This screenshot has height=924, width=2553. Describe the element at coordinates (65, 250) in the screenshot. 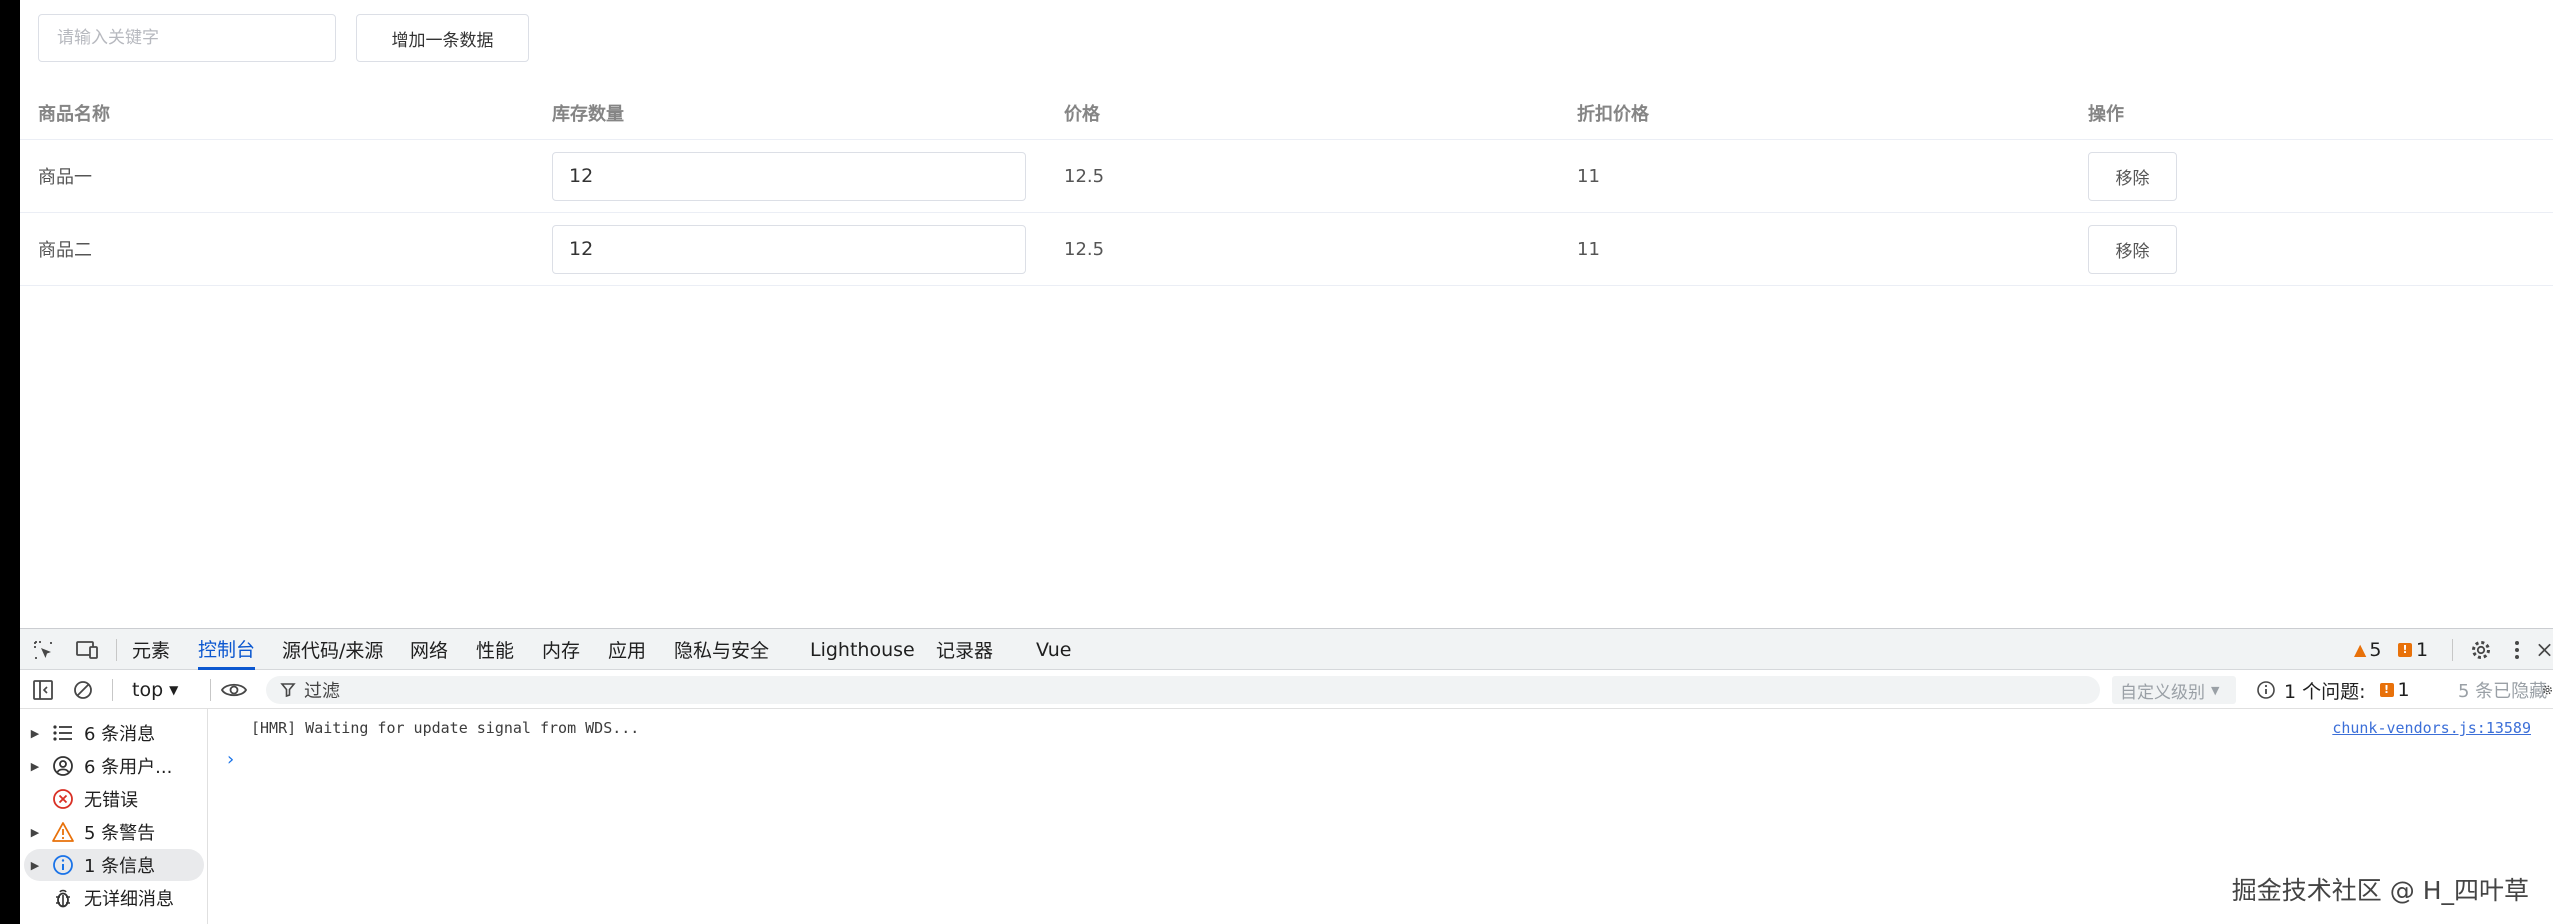

I see `product-name: 商品二` at that location.